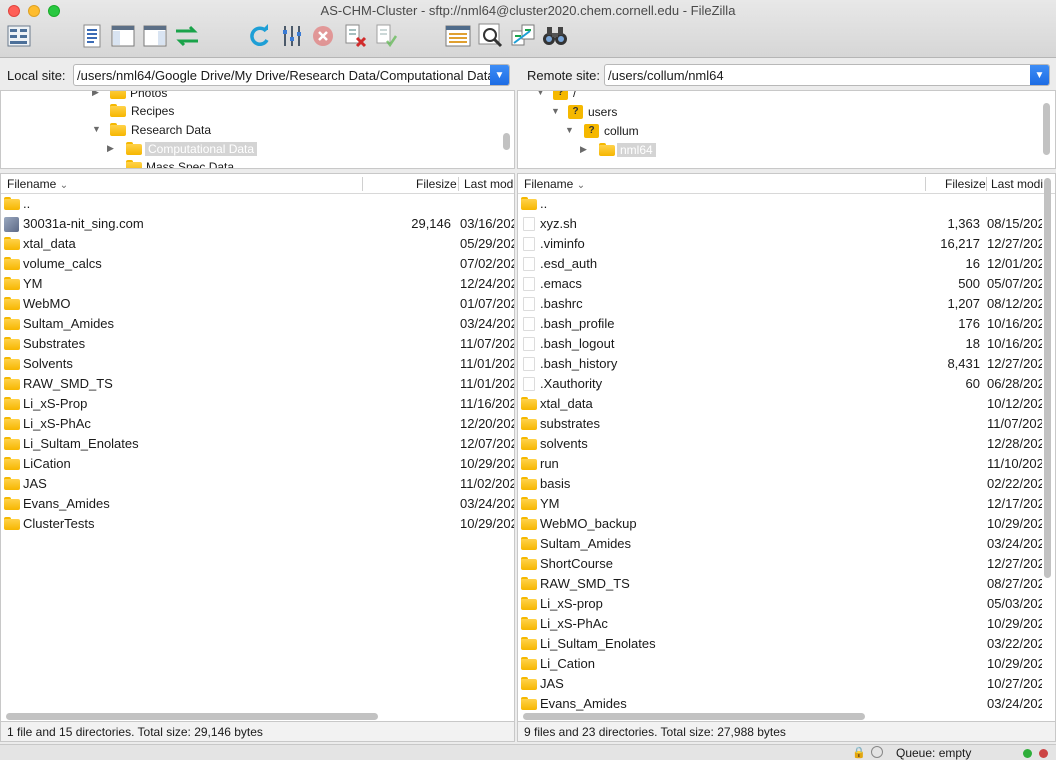  What do you see at coordinates (786, 284) in the screenshot?
I see `table-row: .emacs 500 05/07/2021` at bounding box center [786, 284].